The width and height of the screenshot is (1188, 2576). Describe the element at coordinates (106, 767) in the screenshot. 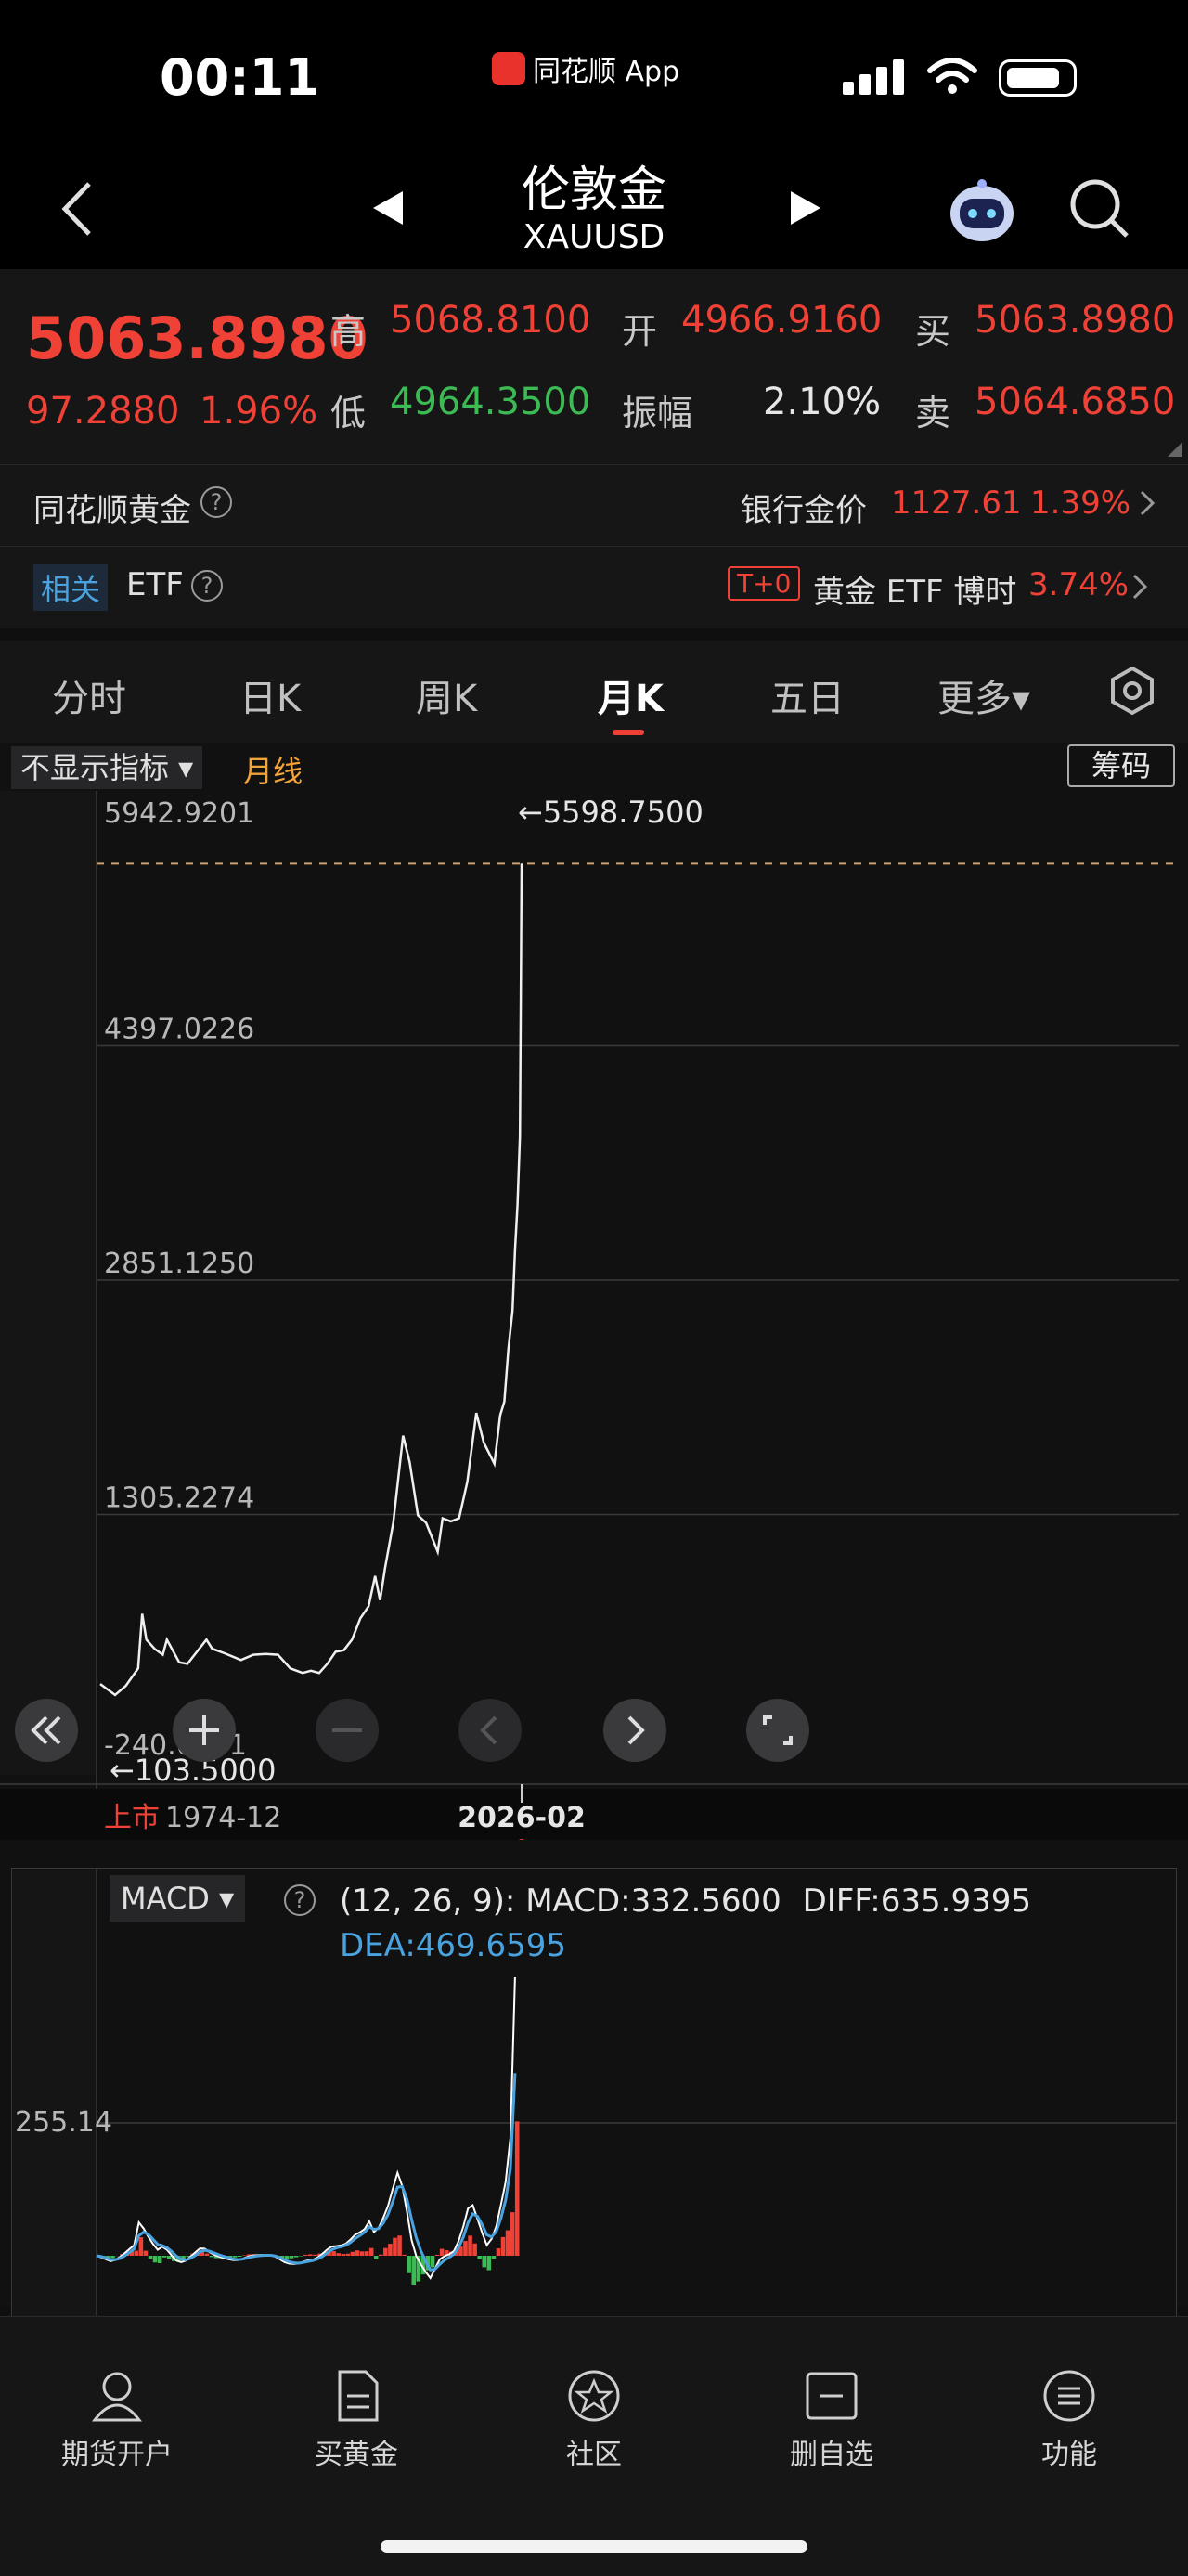

I see `indicator-dropdown: 不显示指标 ▾` at that location.